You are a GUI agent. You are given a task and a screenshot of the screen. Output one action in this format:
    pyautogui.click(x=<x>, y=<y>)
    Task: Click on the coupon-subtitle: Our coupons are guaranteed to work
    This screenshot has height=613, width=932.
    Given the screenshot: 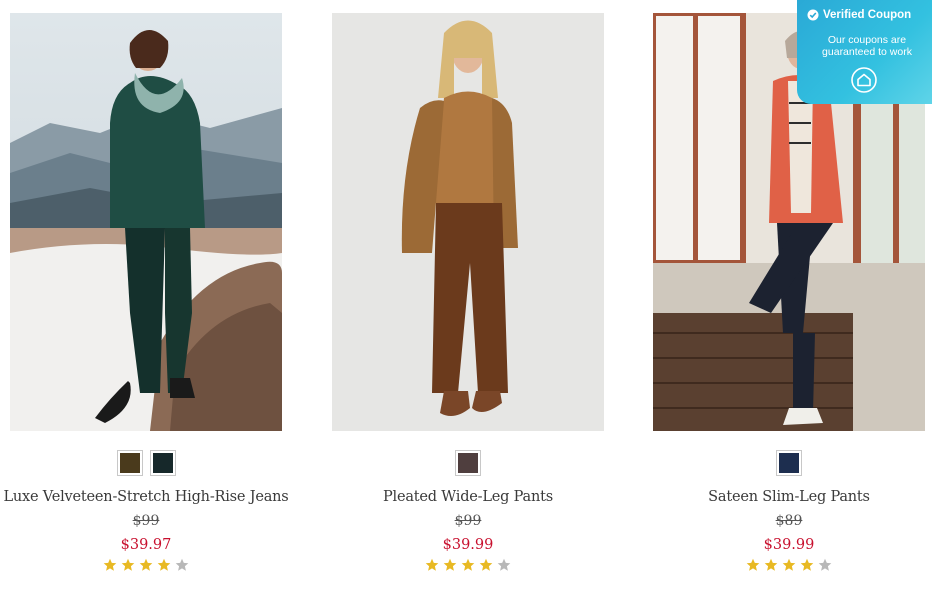 What is the action you would take?
    pyautogui.click(x=867, y=46)
    